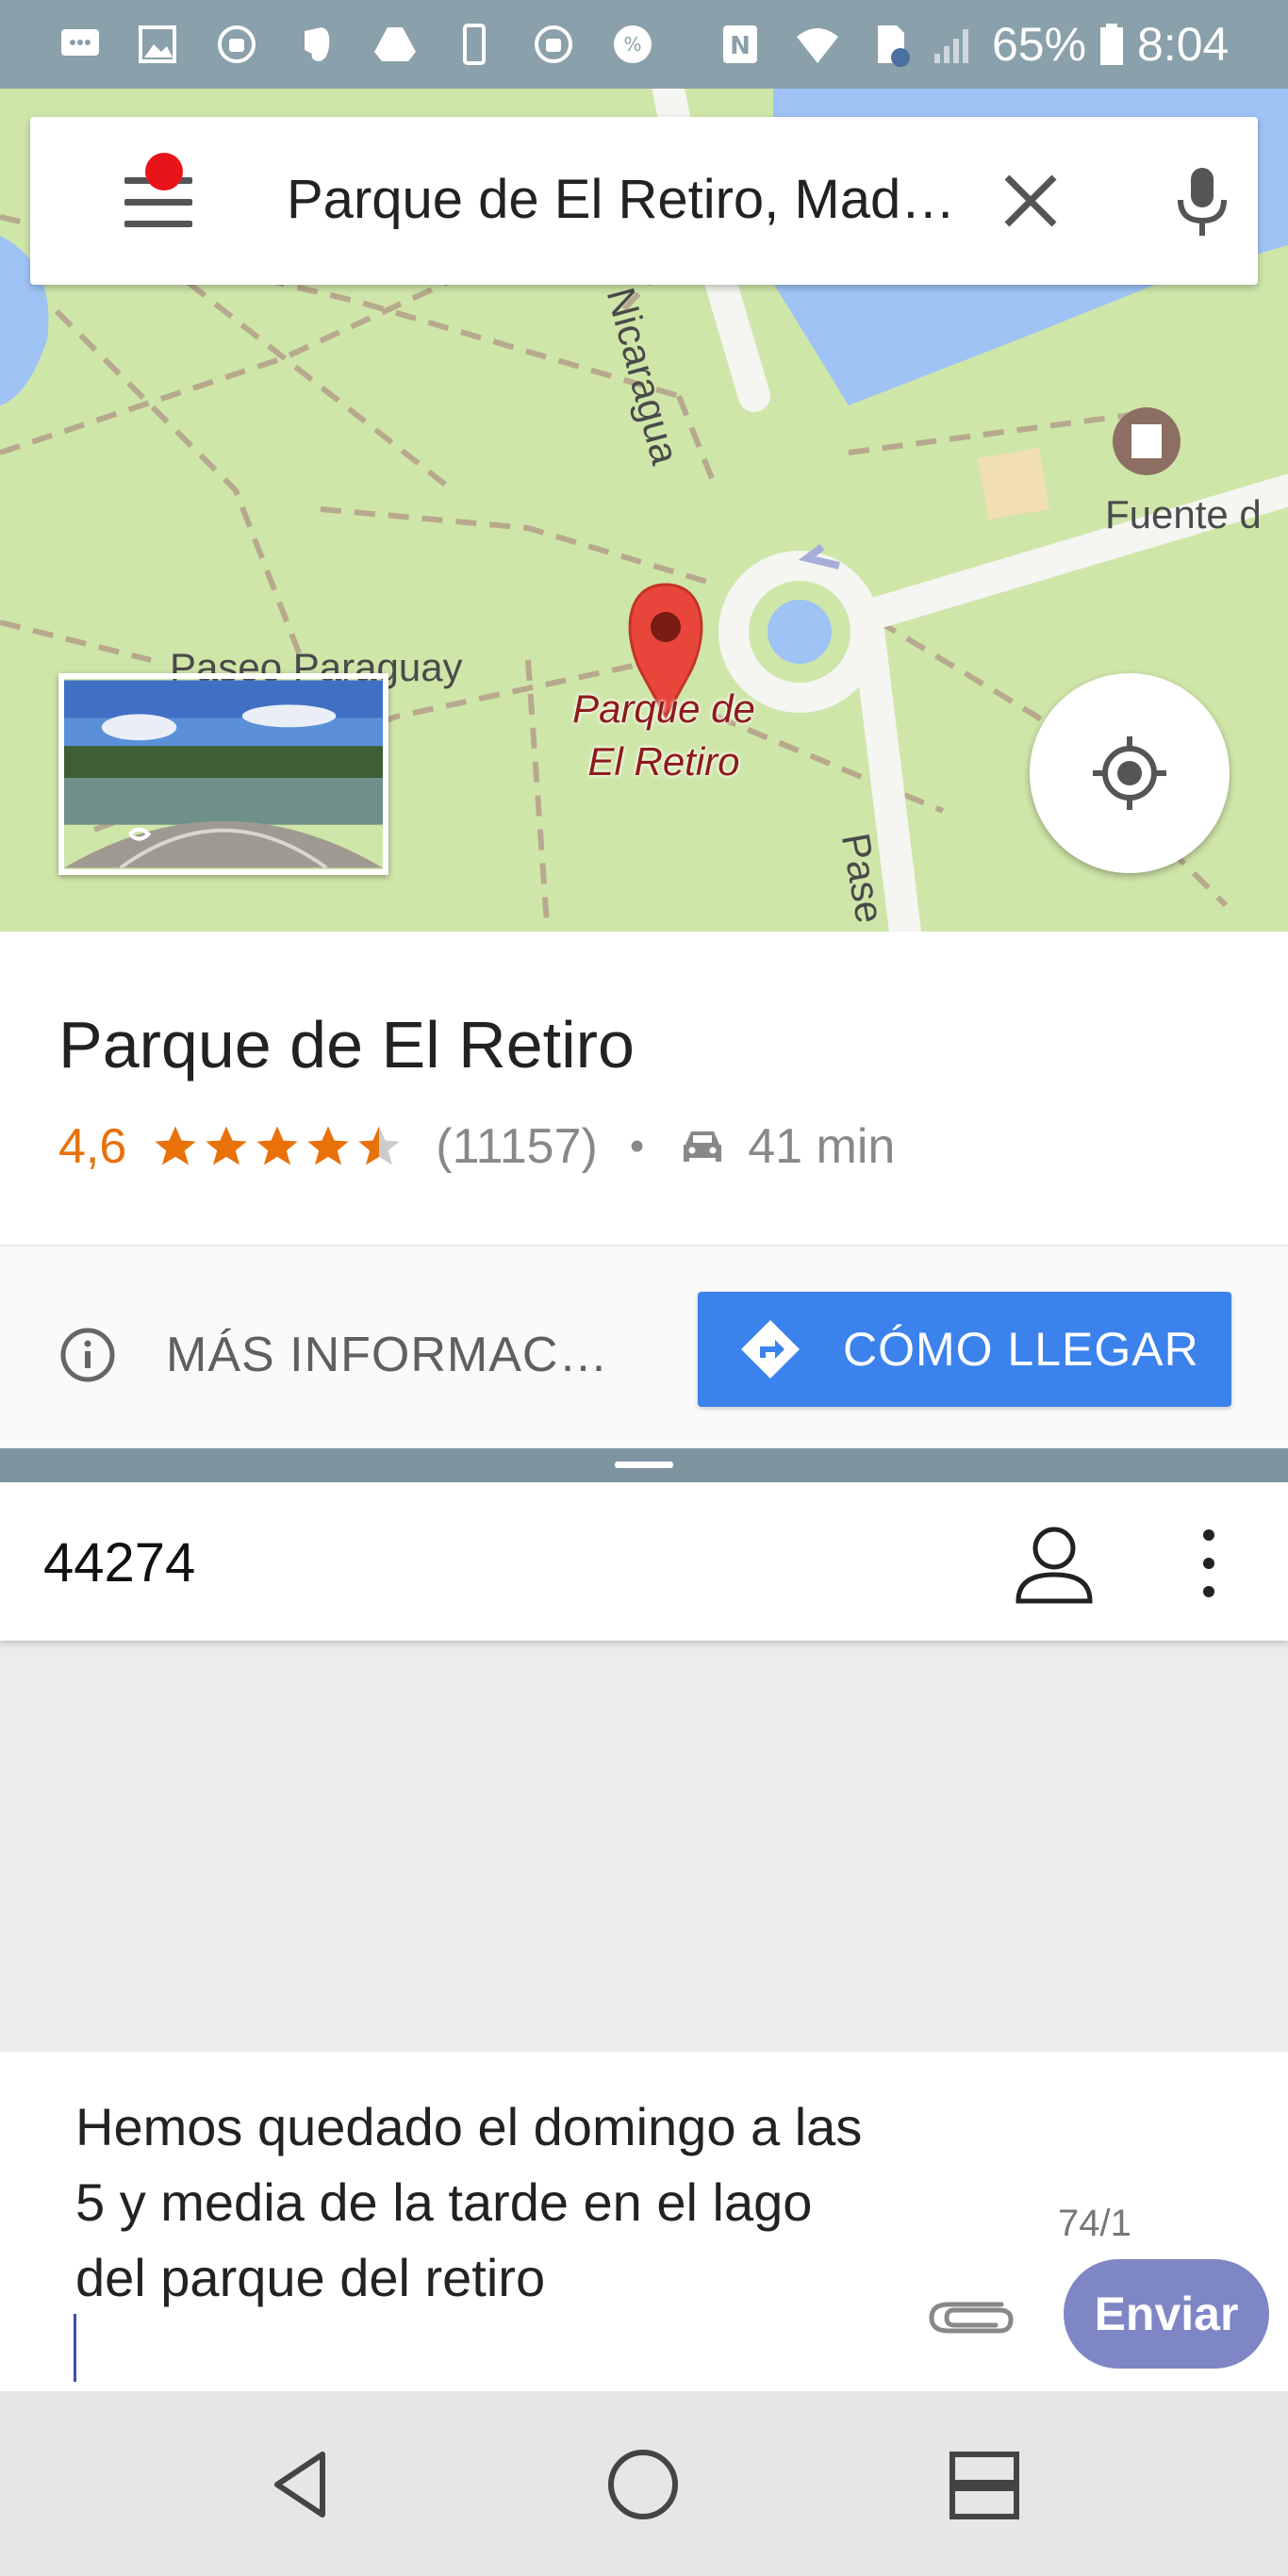  What do you see at coordinates (119, 1562) in the screenshot?
I see `recipient-number: 44274` at bounding box center [119, 1562].